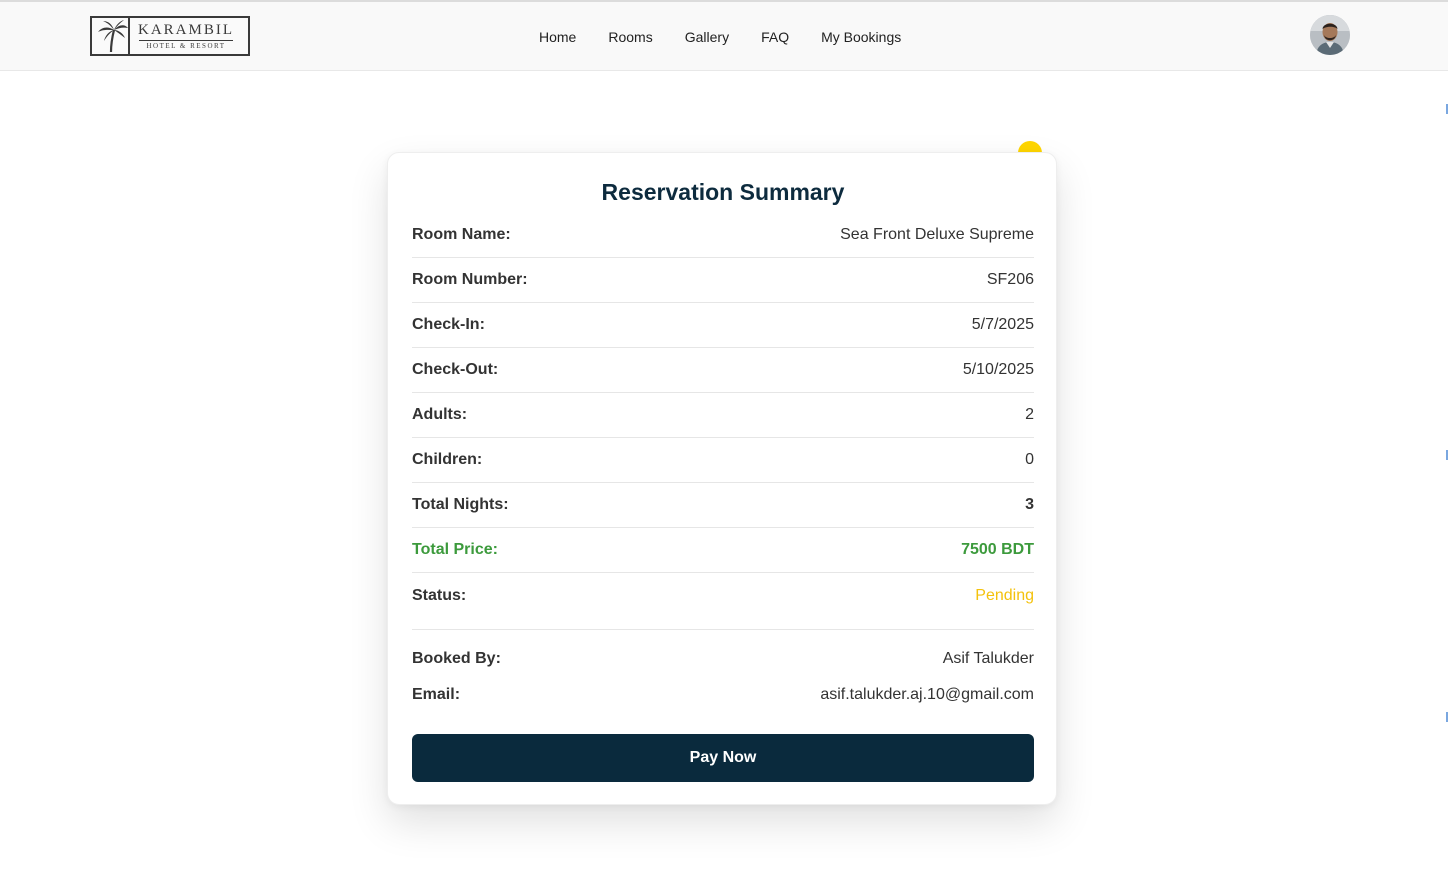 The height and width of the screenshot is (886, 1448). I want to click on card-title: Reservation Summary, so click(723, 192).